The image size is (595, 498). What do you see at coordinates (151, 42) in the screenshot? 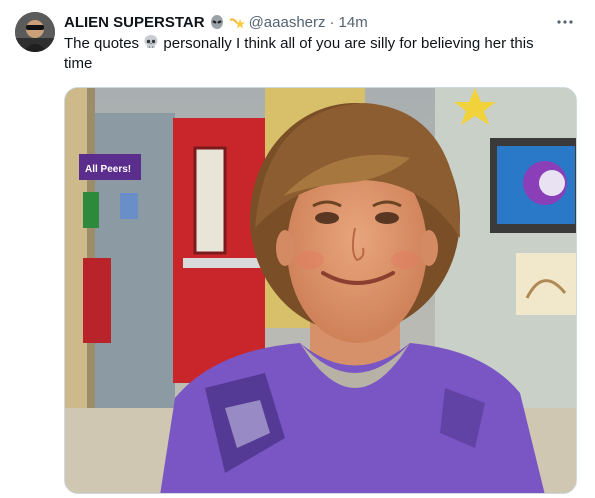
I see `skull-icon` at bounding box center [151, 42].